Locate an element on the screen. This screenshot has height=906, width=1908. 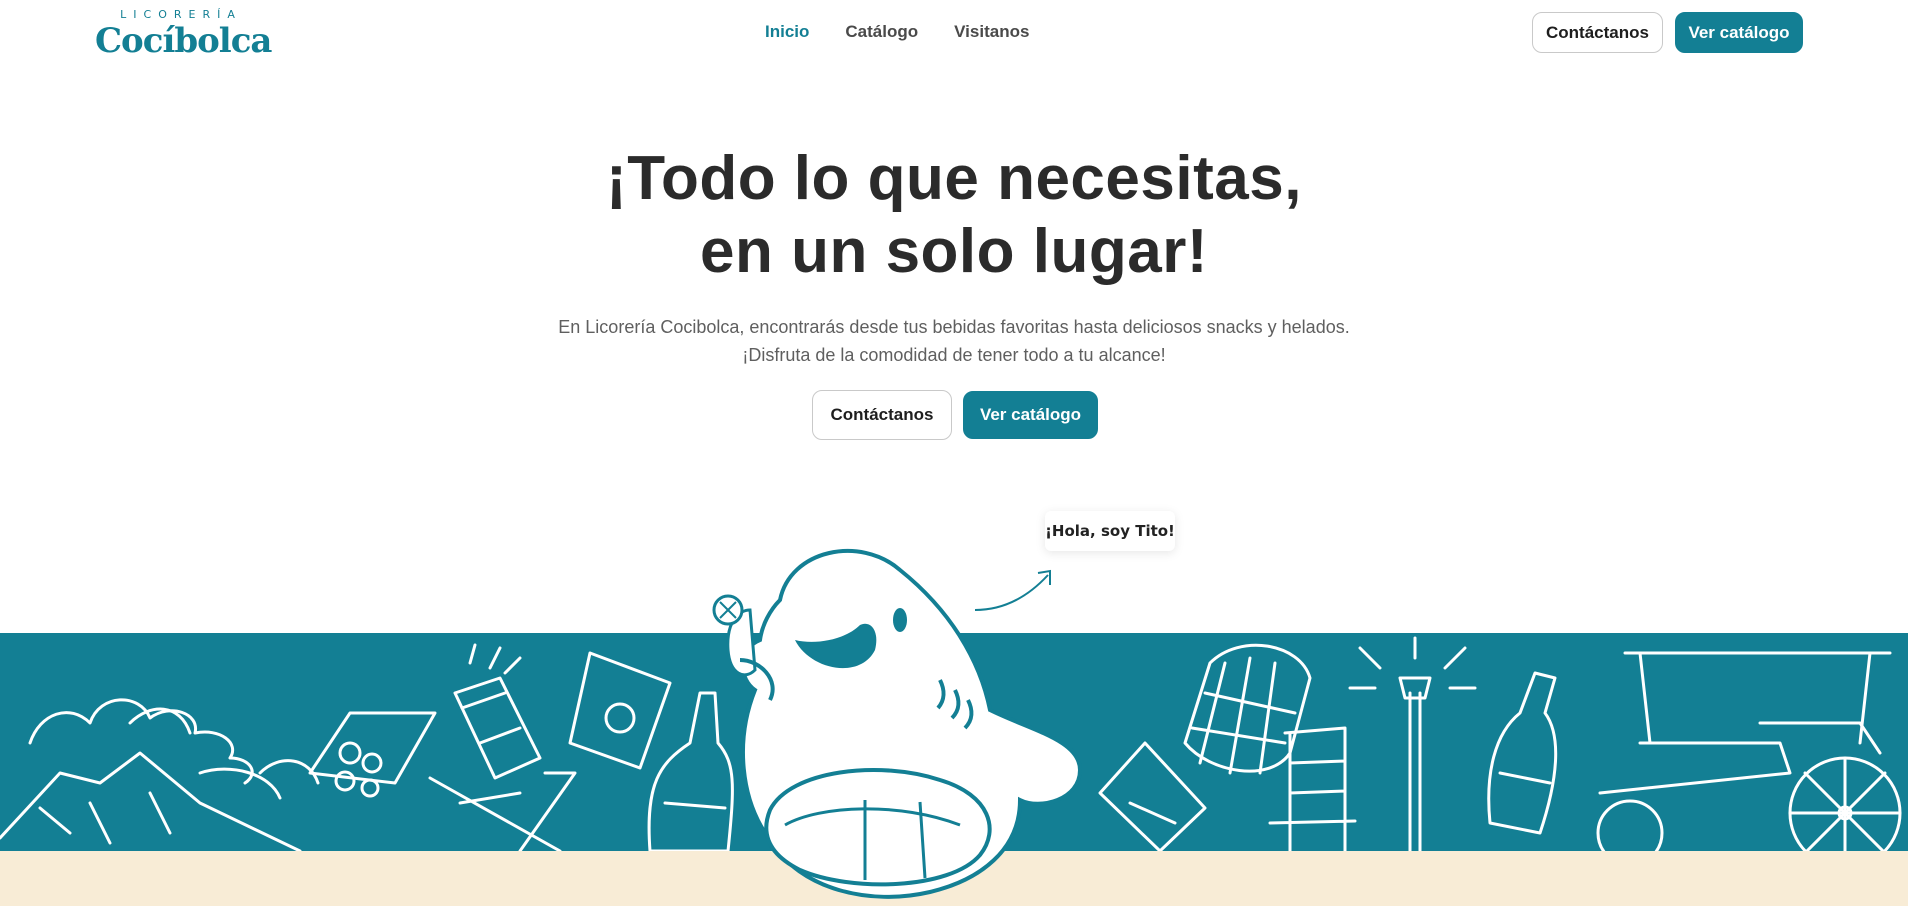
horse-carriage-icon is located at coordinates (1749, 751).